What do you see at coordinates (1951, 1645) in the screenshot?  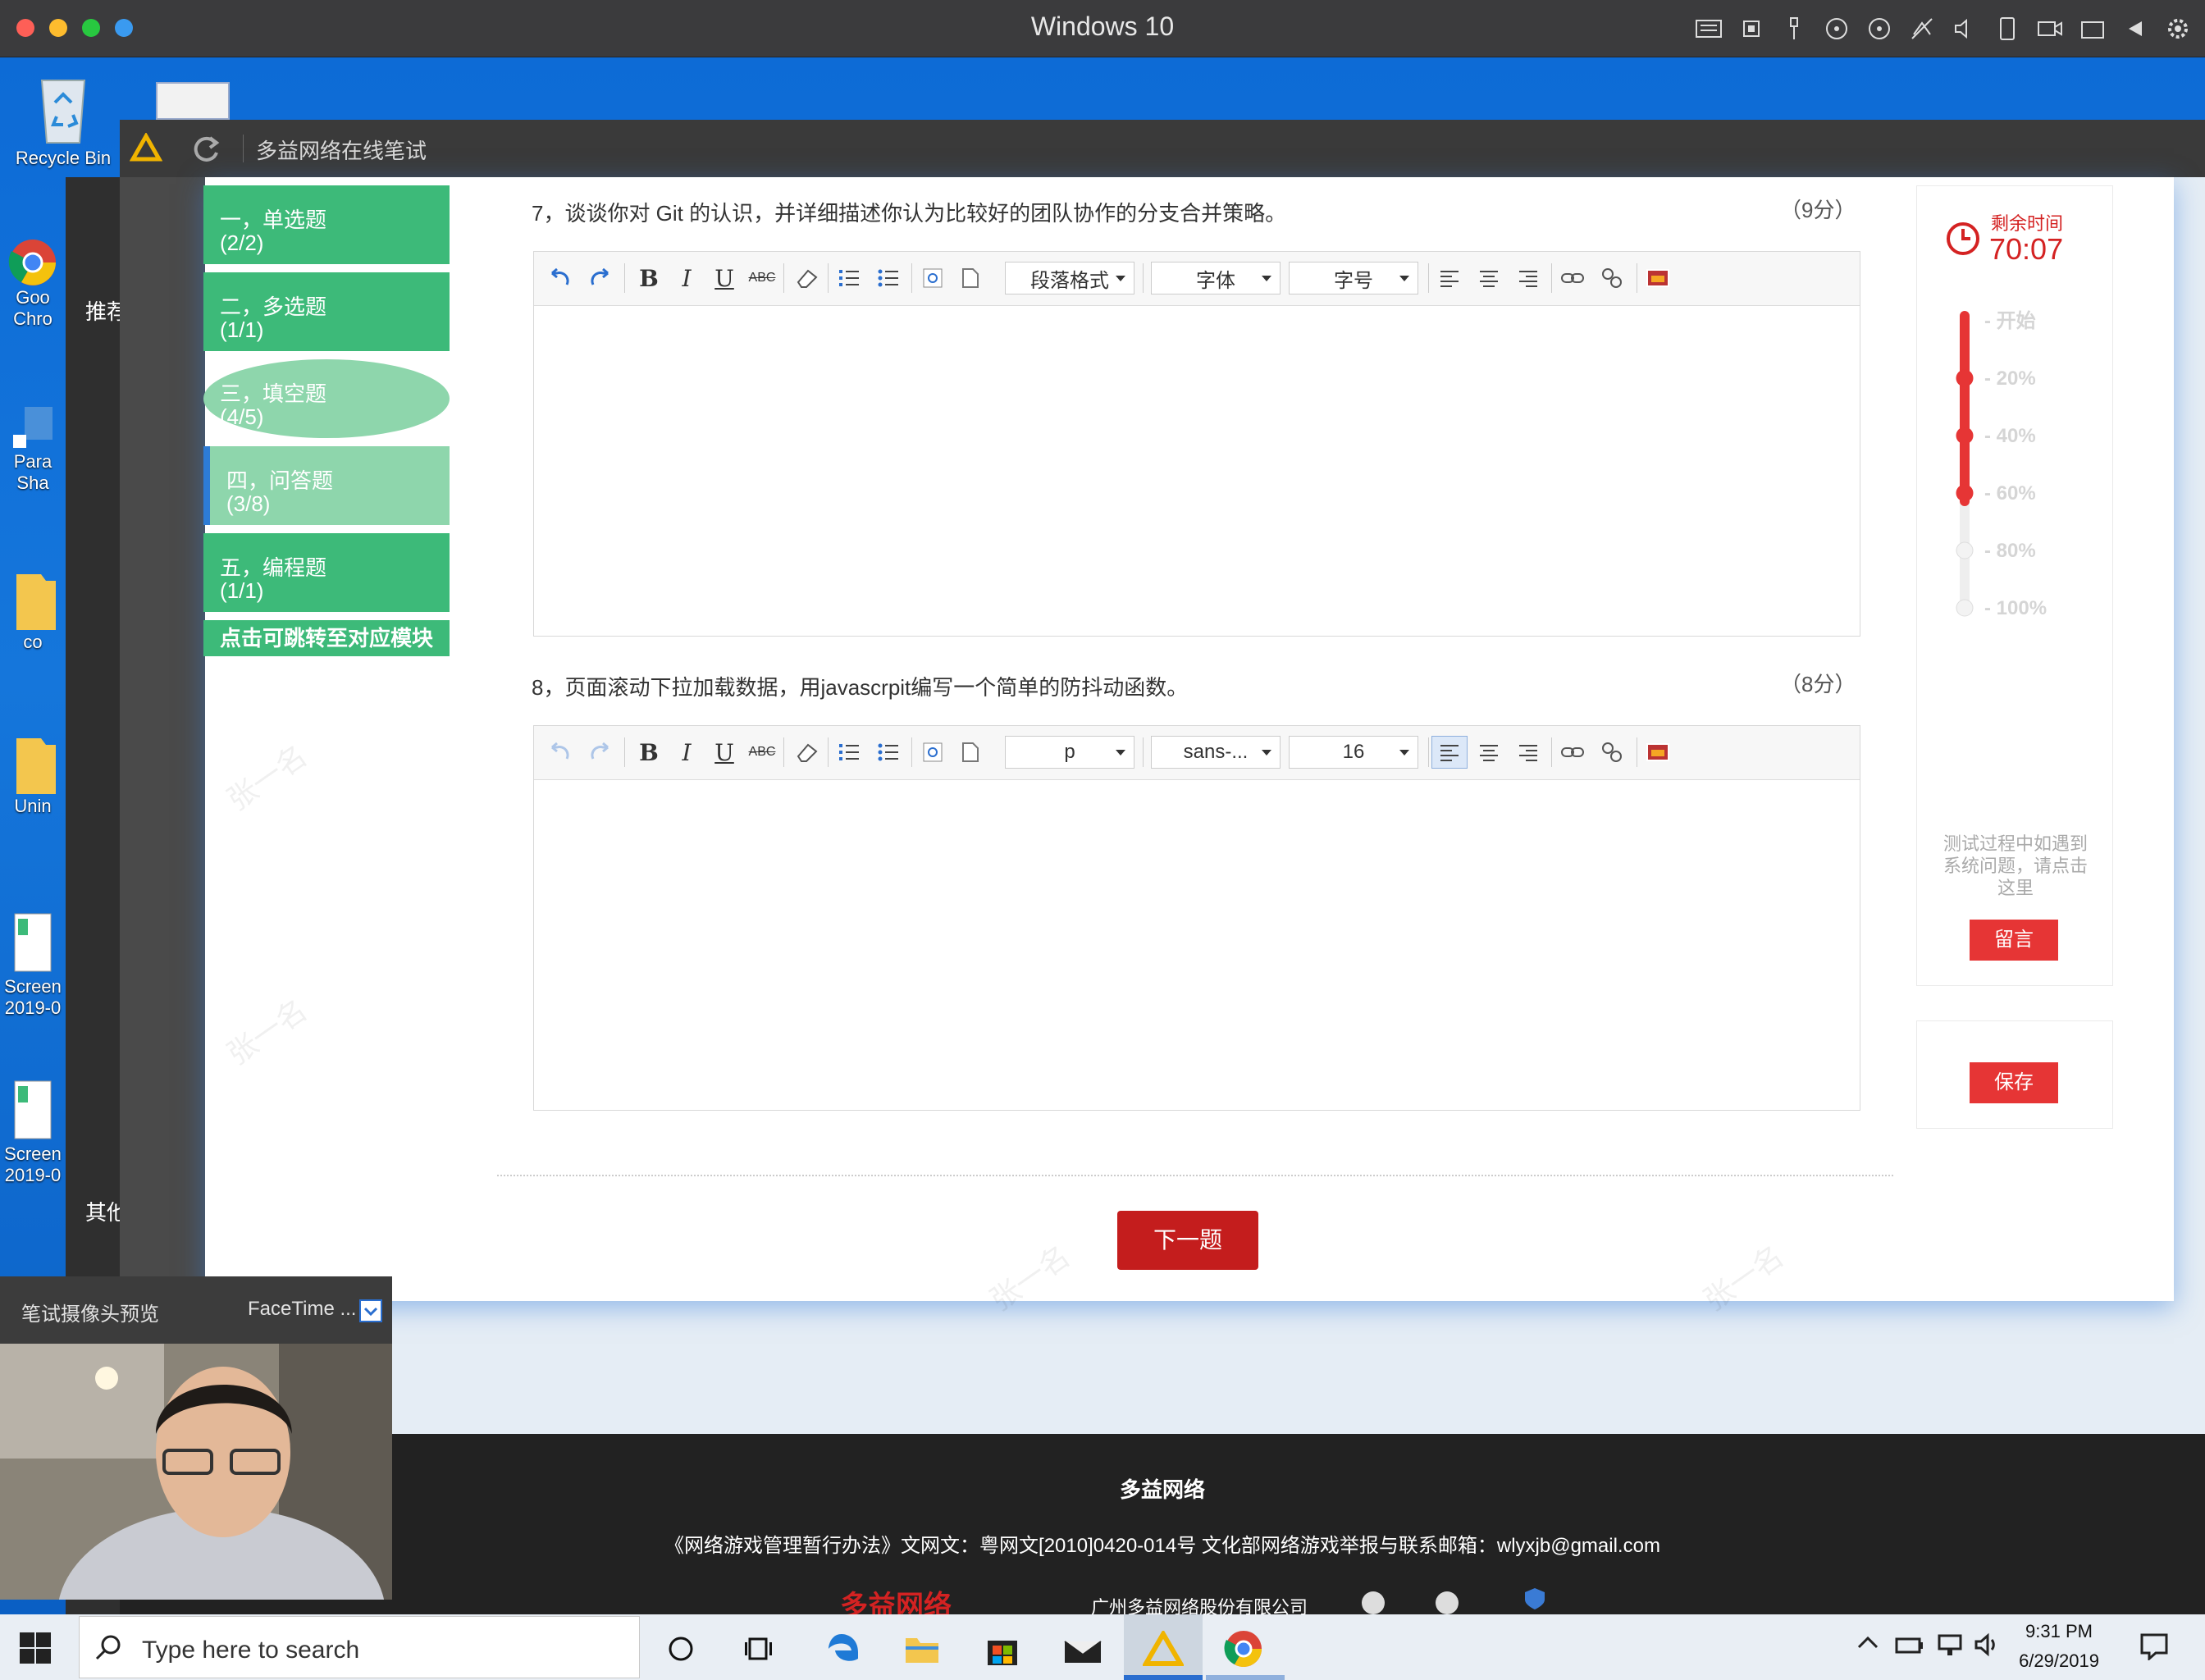 I see `network-icon` at bounding box center [1951, 1645].